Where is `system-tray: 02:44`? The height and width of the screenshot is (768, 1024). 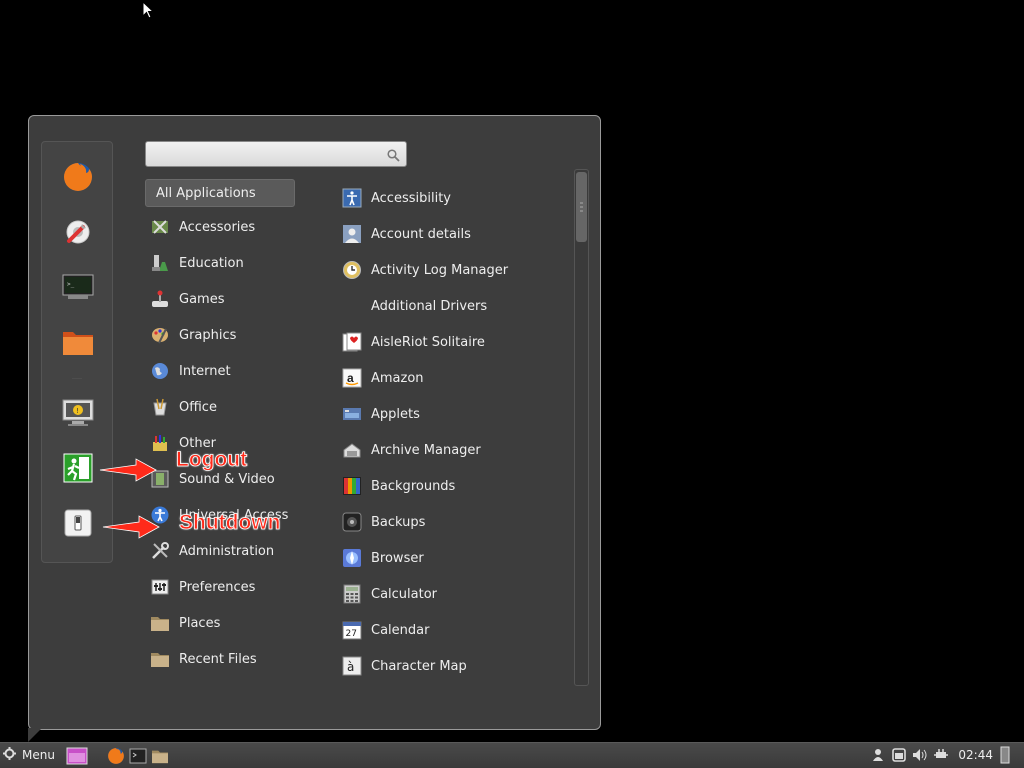 system-tray: 02:44 is located at coordinates (944, 755).